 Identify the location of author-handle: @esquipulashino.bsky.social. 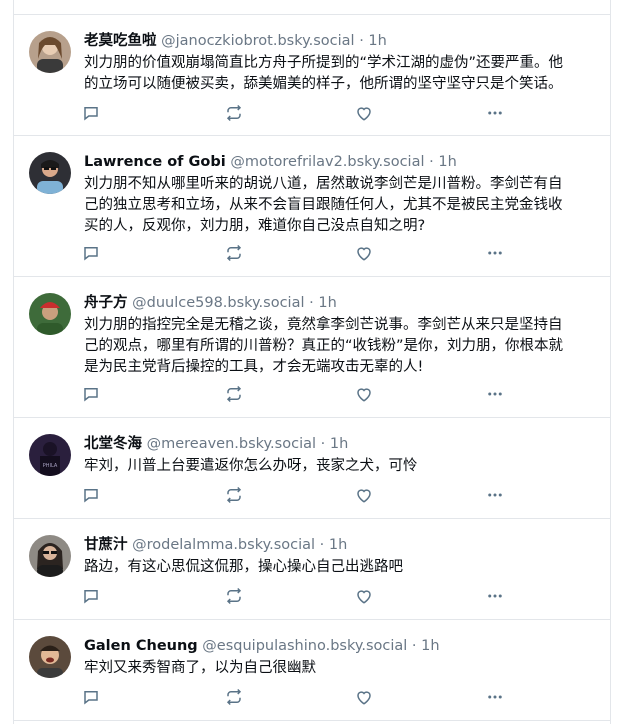
(304, 646).